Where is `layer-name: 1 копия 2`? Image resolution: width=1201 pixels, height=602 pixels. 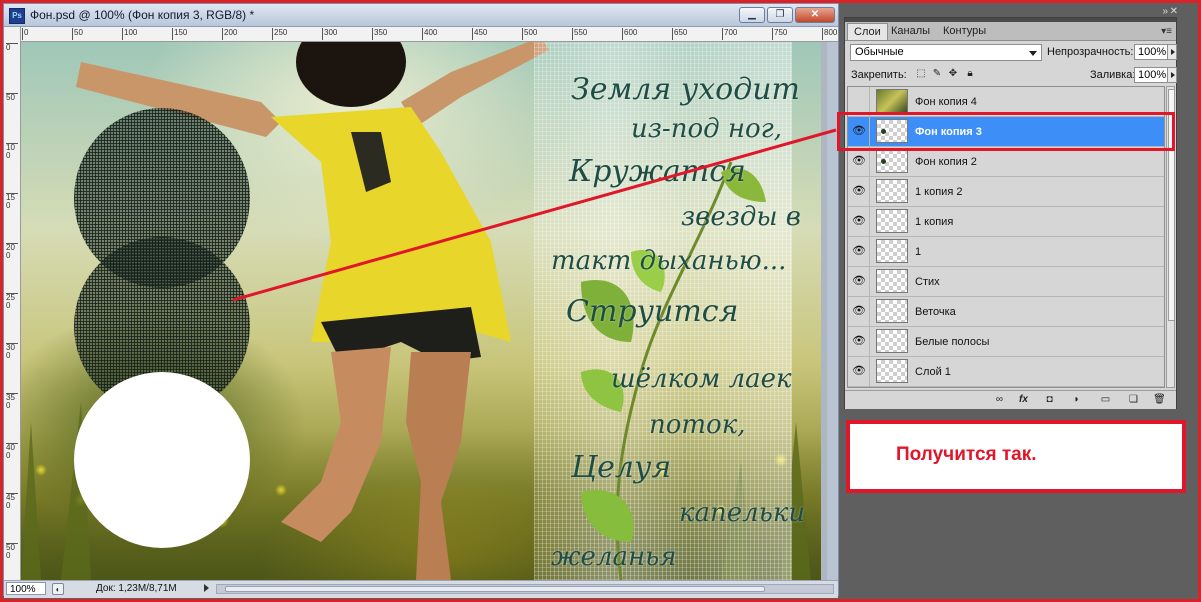
layer-name: 1 копия 2 is located at coordinates (938, 192).